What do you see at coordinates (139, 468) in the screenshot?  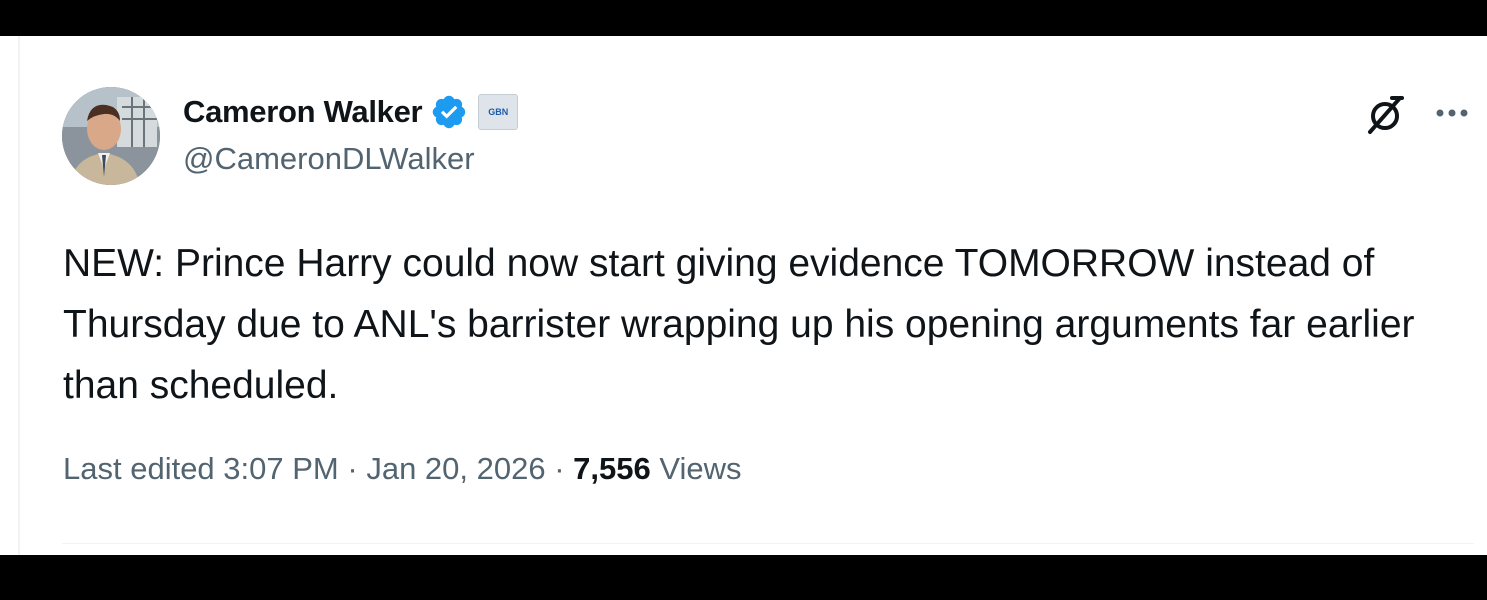 I see `edited-label: Last edited` at bounding box center [139, 468].